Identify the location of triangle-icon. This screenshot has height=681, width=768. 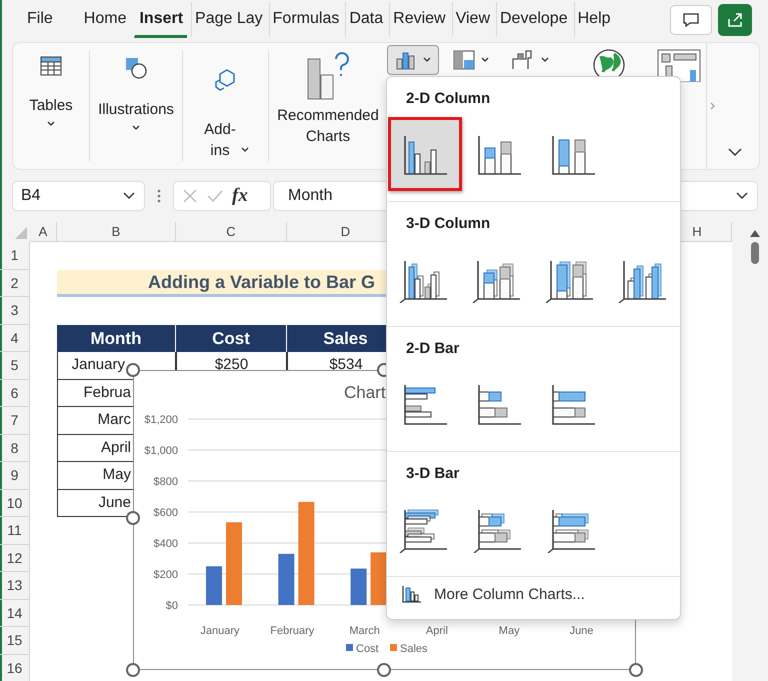
(21, 233).